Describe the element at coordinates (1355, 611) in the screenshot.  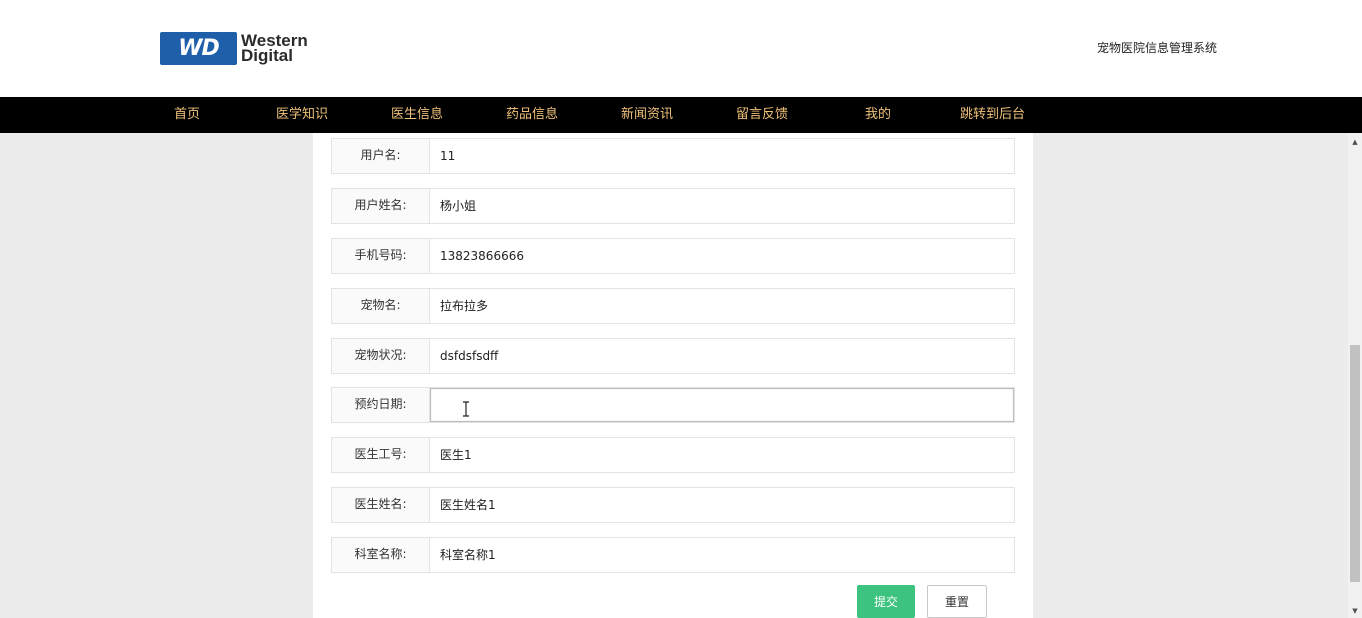
I see `scroll-down-icon: ▼` at that location.